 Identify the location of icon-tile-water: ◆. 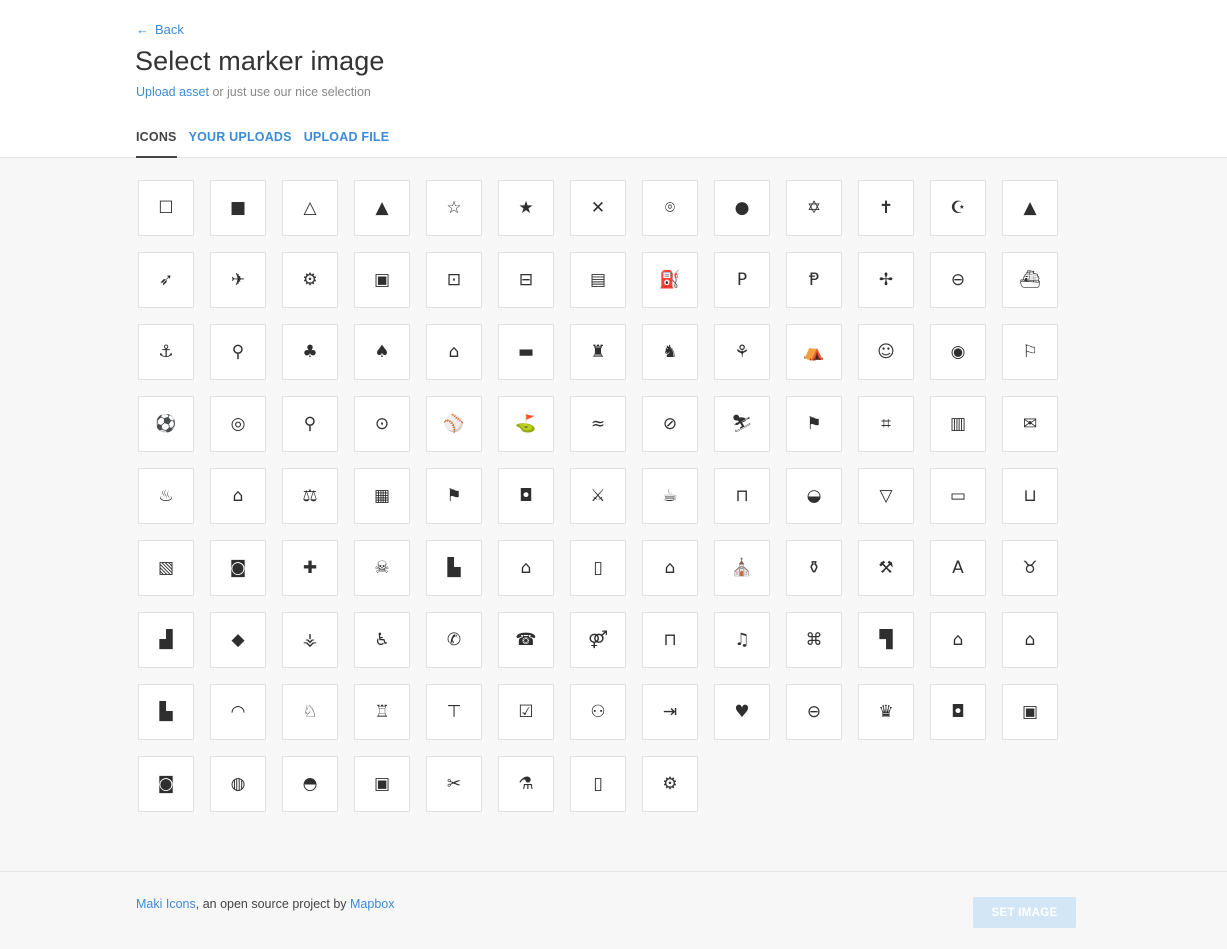
(238, 640).